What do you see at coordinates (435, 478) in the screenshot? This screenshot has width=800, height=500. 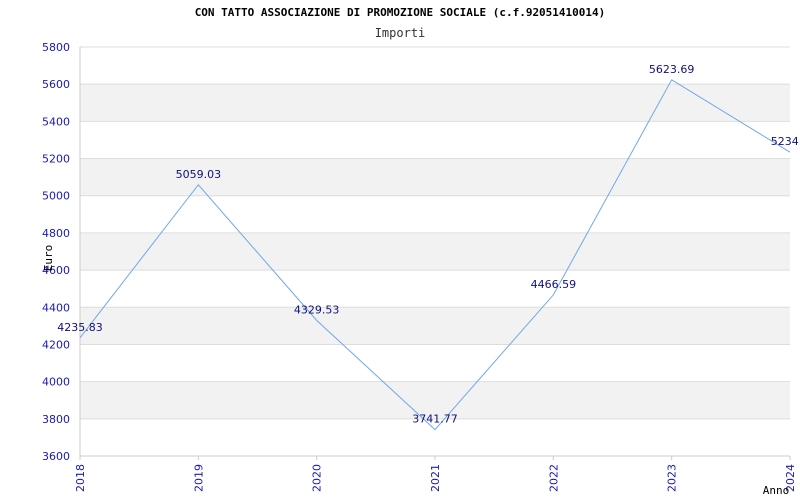 I see `x-tick-label: 2021` at bounding box center [435, 478].